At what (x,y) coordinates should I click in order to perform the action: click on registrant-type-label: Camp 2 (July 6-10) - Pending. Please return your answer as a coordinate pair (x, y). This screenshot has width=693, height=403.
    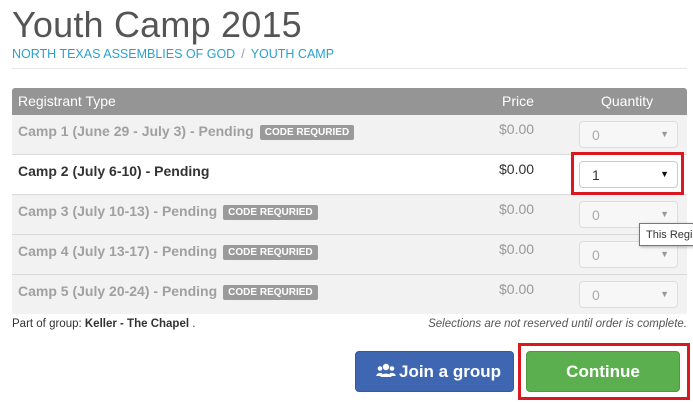
    Looking at the image, I should click on (114, 171).